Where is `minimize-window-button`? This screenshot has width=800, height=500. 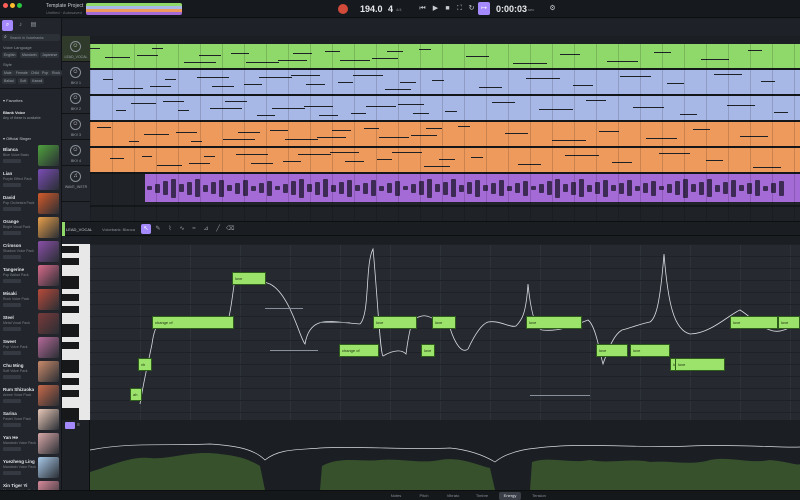
minimize-window-button is located at coordinates (12, 5).